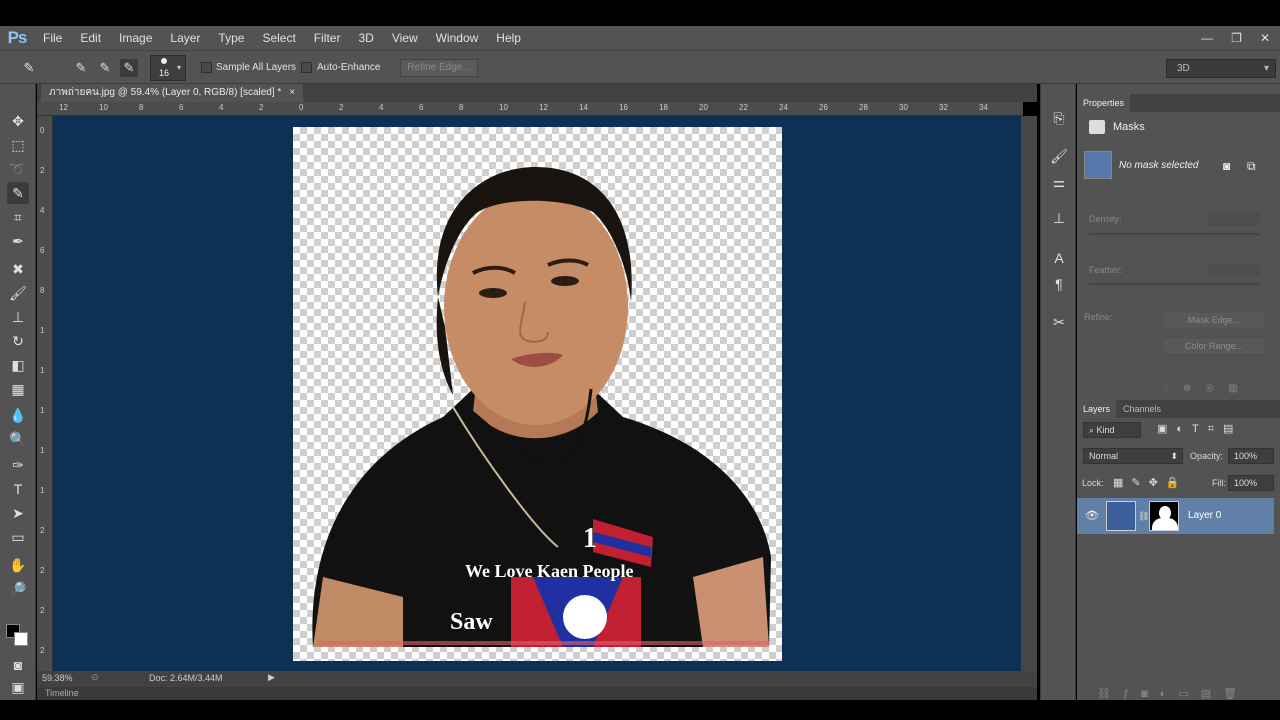 This screenshot has width=1280, height=720. What do you see at coordinates (90, 38) in the screenshot?
I see `menu-edit: Edit` at bounding box center [90, 38].